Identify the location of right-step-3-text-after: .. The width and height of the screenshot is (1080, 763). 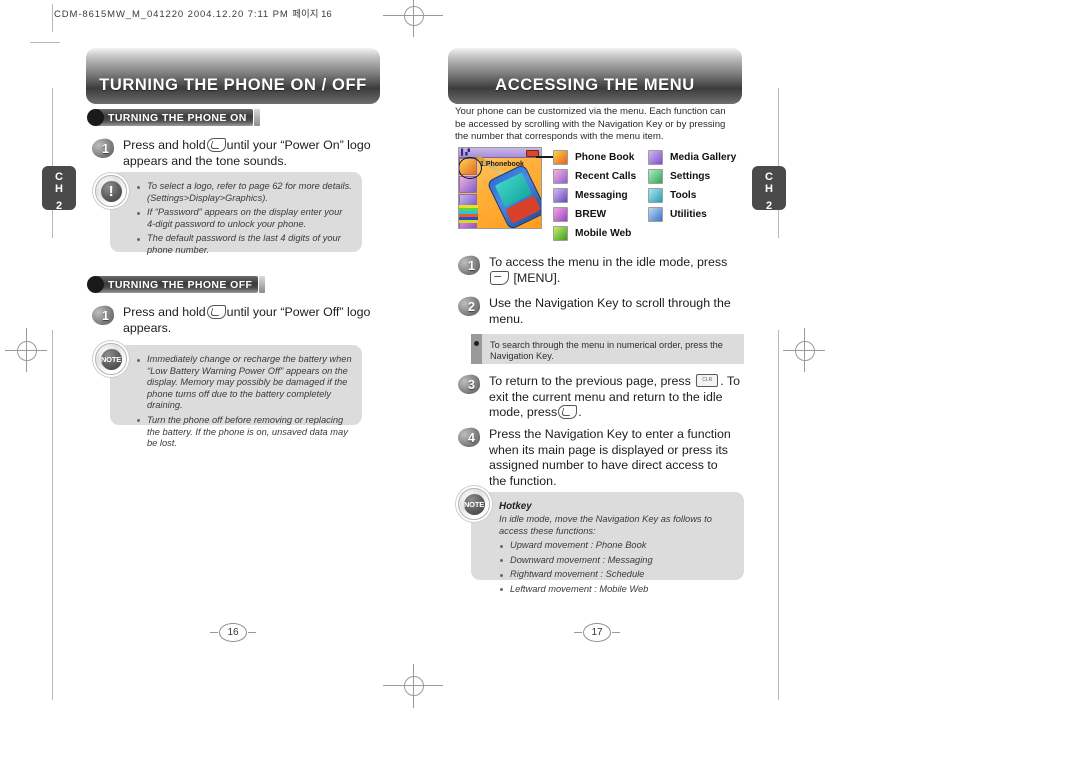
(580, 412).